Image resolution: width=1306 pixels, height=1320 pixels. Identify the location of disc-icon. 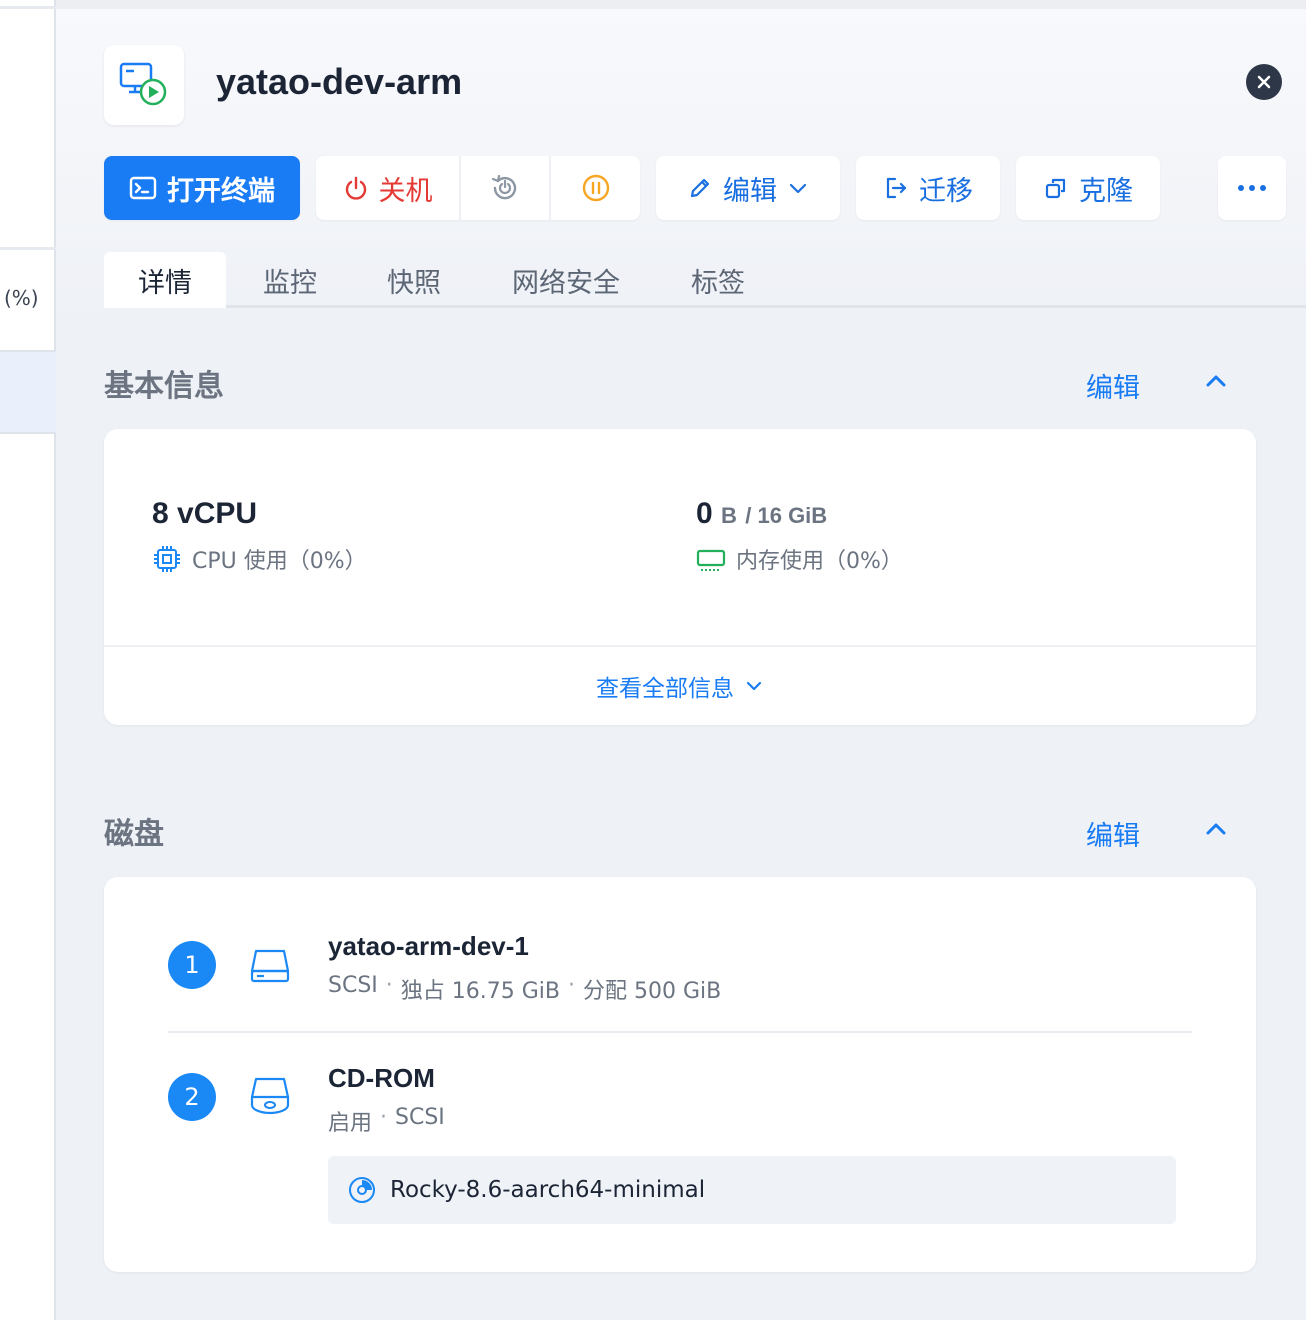
(362, 1190).